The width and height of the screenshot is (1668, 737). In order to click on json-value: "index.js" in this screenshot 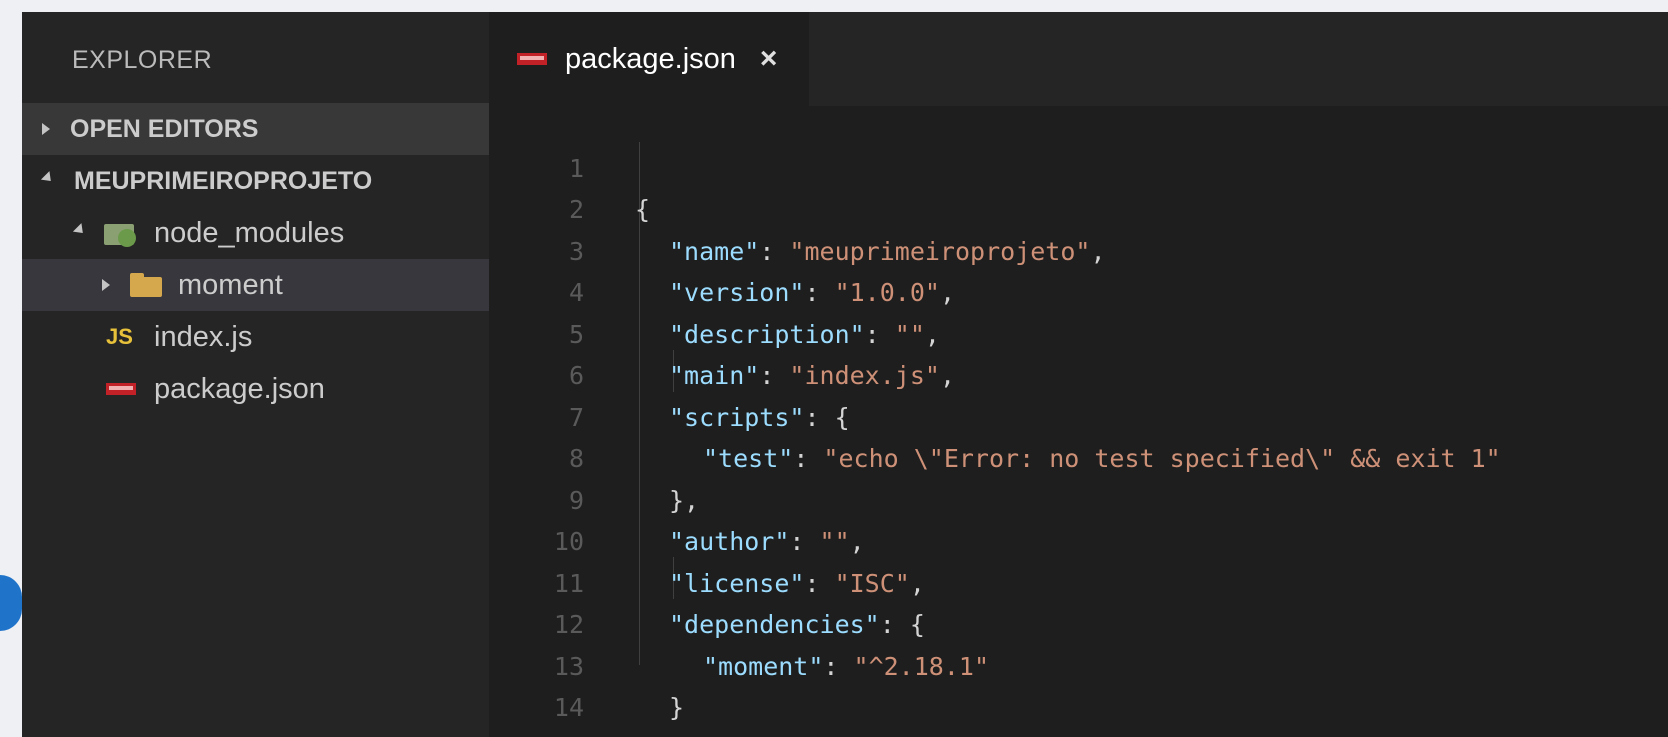, I will do `click(864, 375)`.